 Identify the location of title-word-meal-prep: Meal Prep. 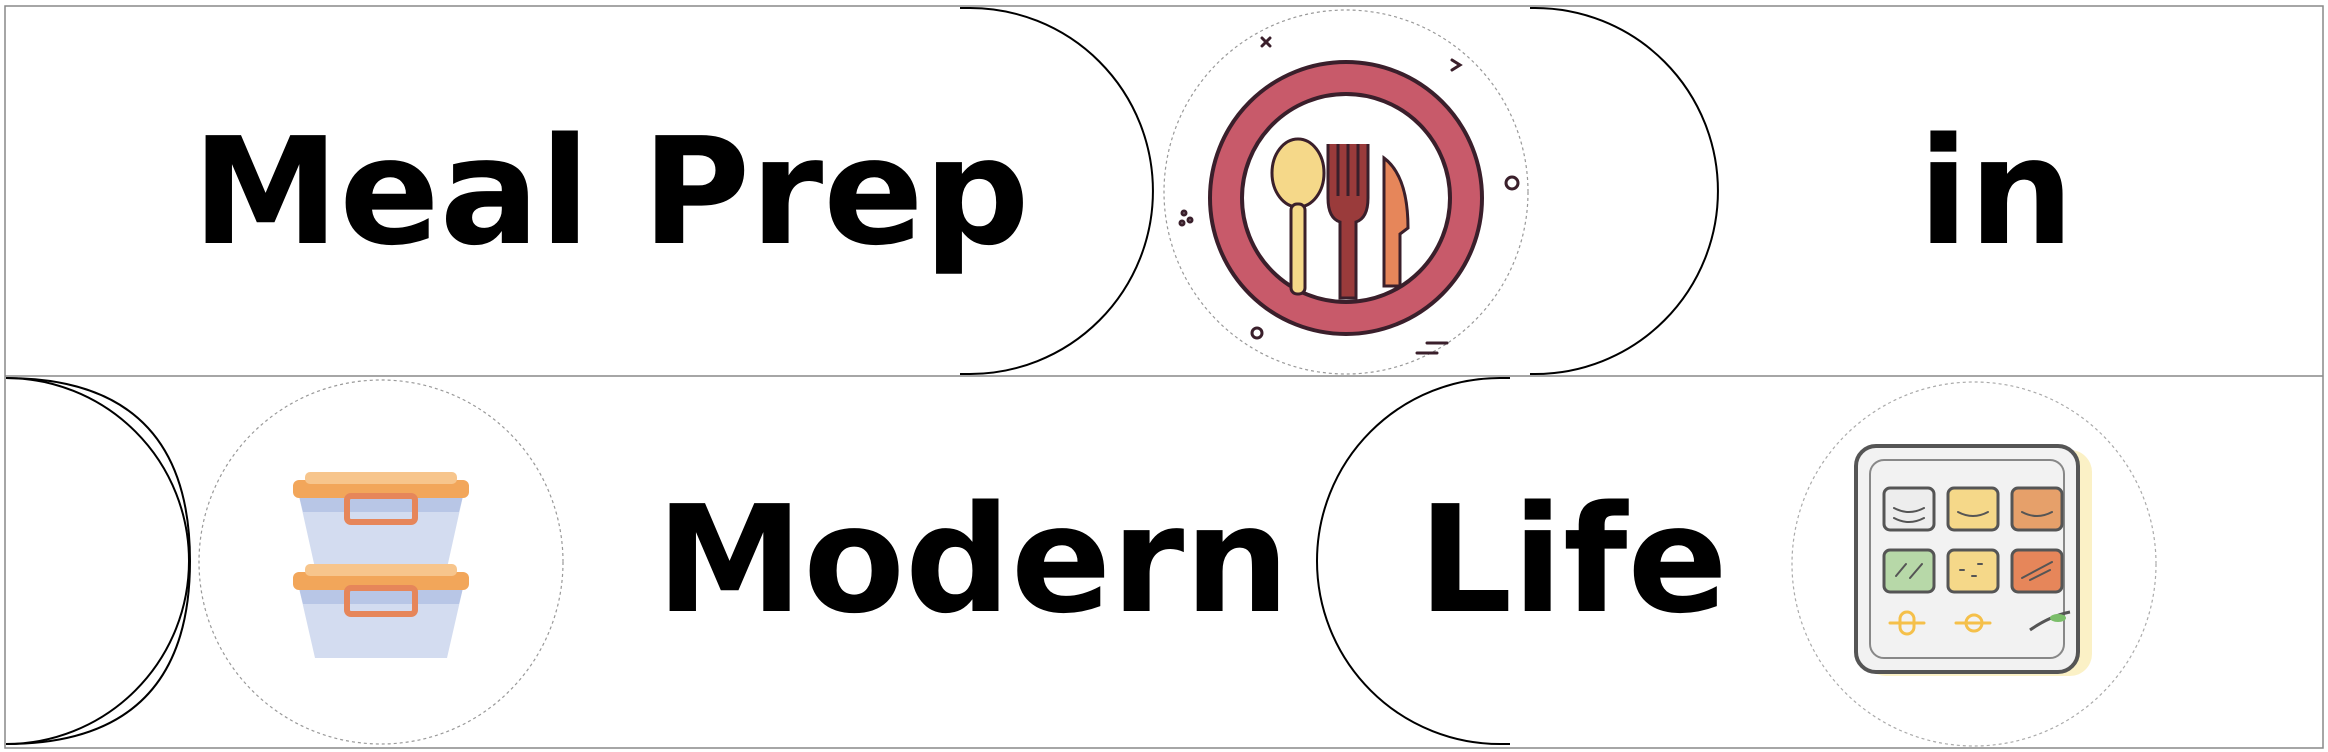
(611, 192).